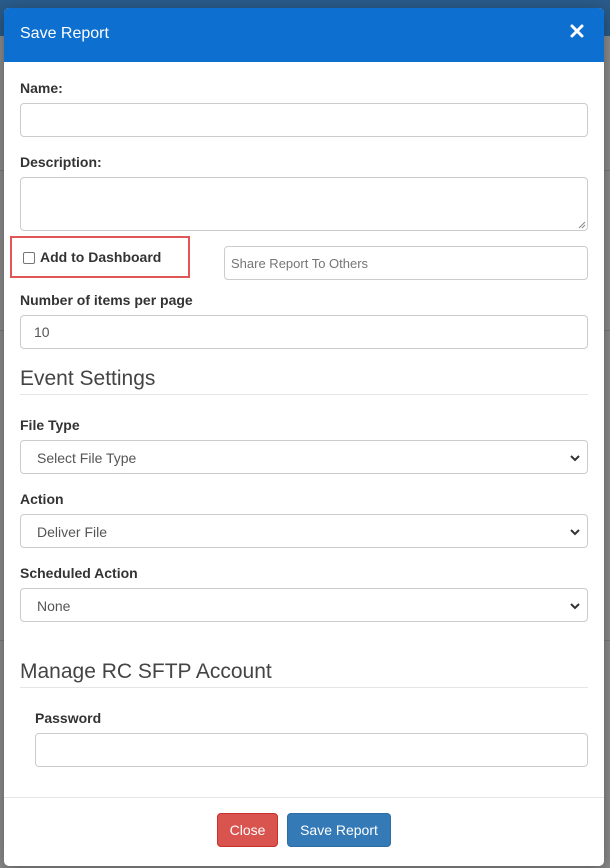  What do you see at coordinates (106, 300) in the screenshot?
I see `items-per-page-label: Number of items per page` at bounding box center [106, 300].